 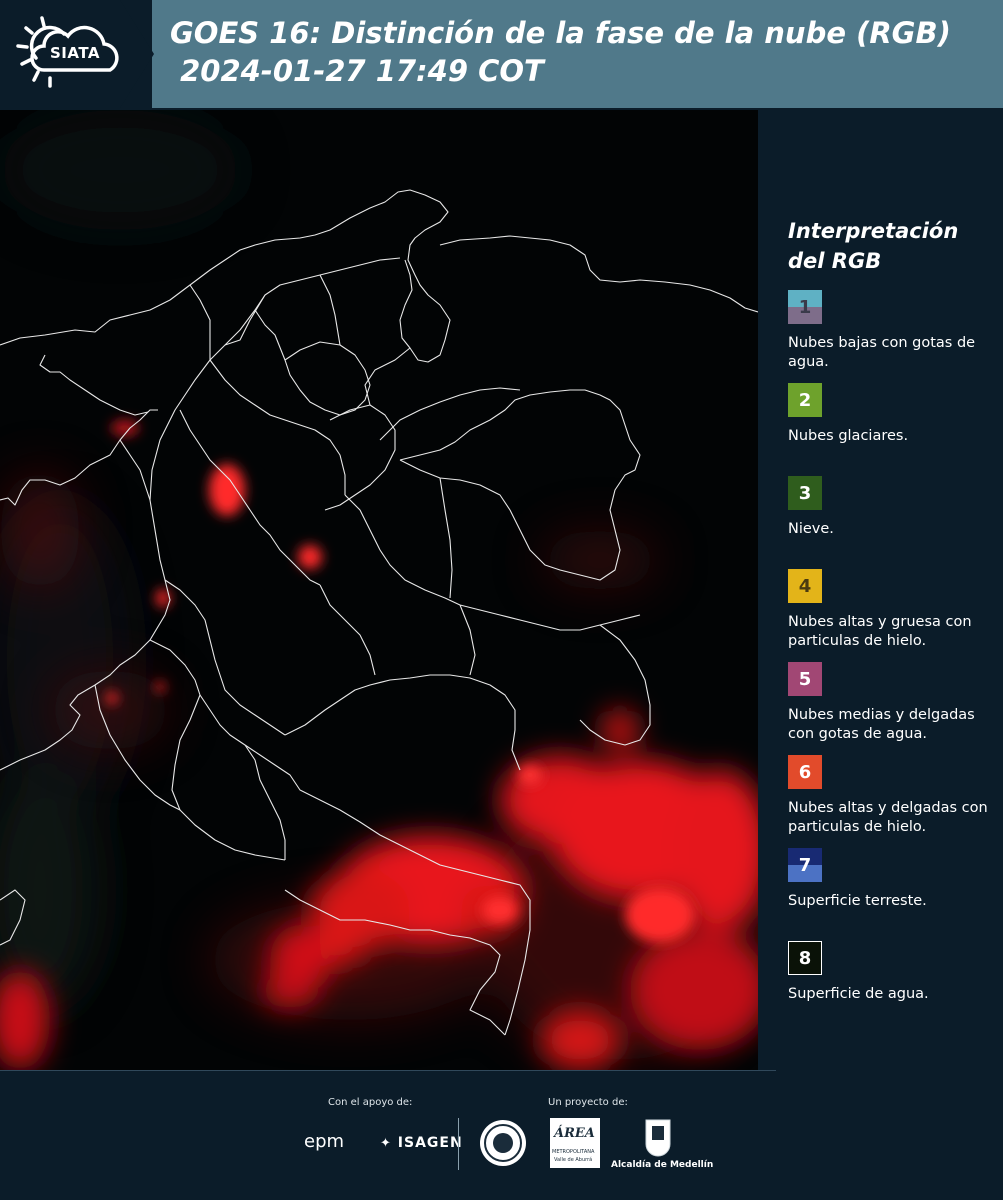 What do you see at coordinates (662, 1165) in the screenshot?
I see `alcaldia-text: Alcaldía de Medellín` at bounding box center [662, 1165].